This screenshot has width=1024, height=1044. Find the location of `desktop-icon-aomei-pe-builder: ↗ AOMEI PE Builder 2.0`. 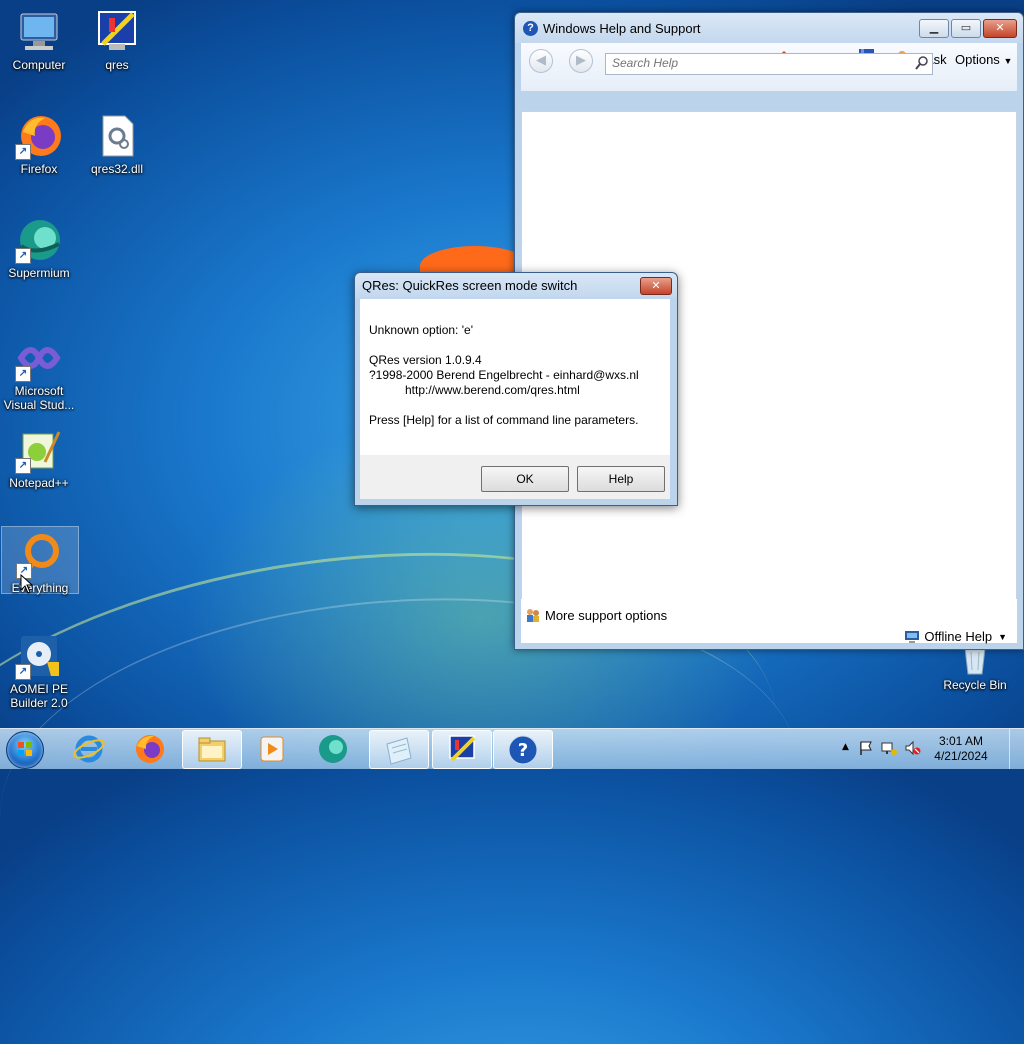

desktop-icon-aomei-pe-builder: ↗ AOMEI PE Builder 2.0 is located at coordinates (39, 669).